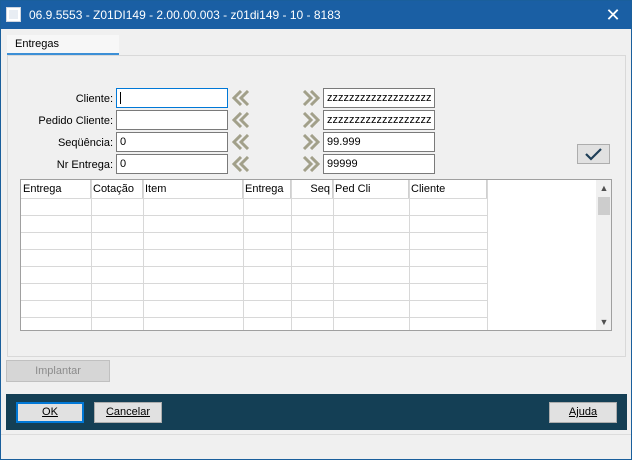  What do you see at coordinates (172, 164) in the screenshot?
I see `nr-entrega-from-input: 0` at bounding box center [172, 164].